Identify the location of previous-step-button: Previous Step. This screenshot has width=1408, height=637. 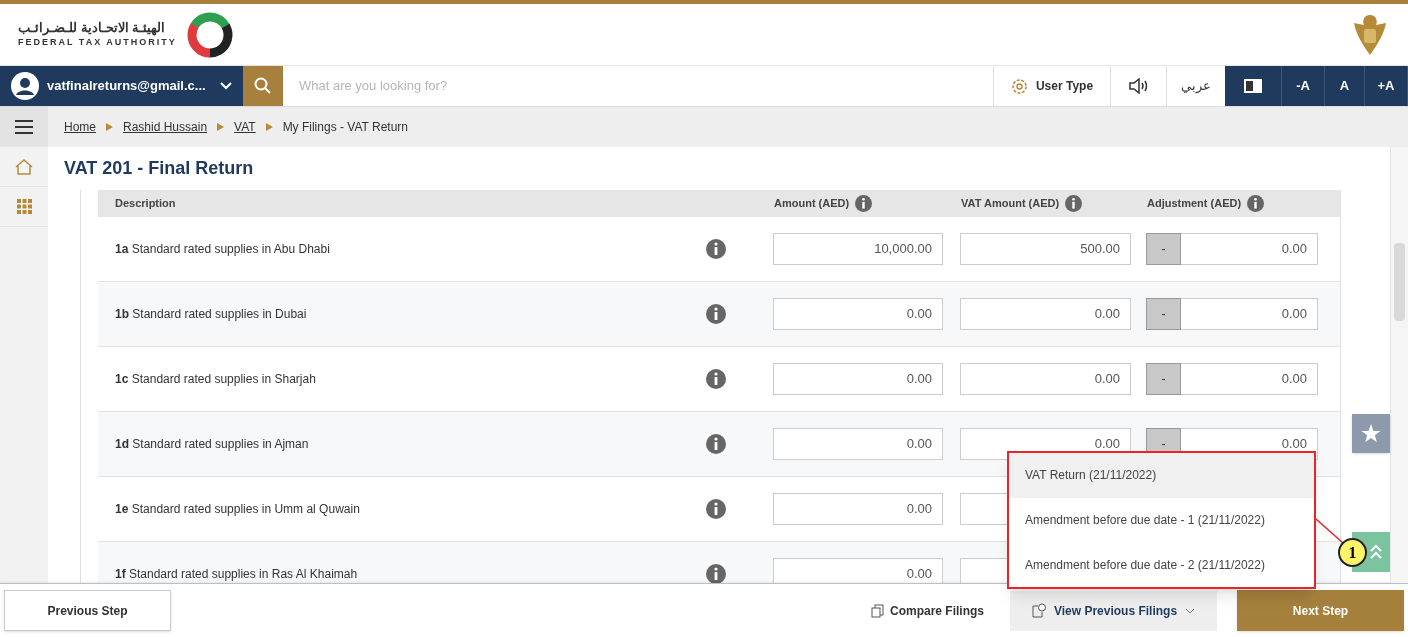
(87, 610).